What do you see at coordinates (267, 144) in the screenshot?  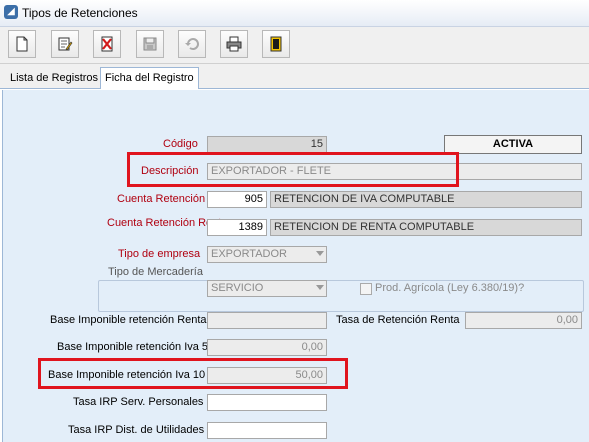 I see `codigo-field: 15` at bounding box center [267, 144].